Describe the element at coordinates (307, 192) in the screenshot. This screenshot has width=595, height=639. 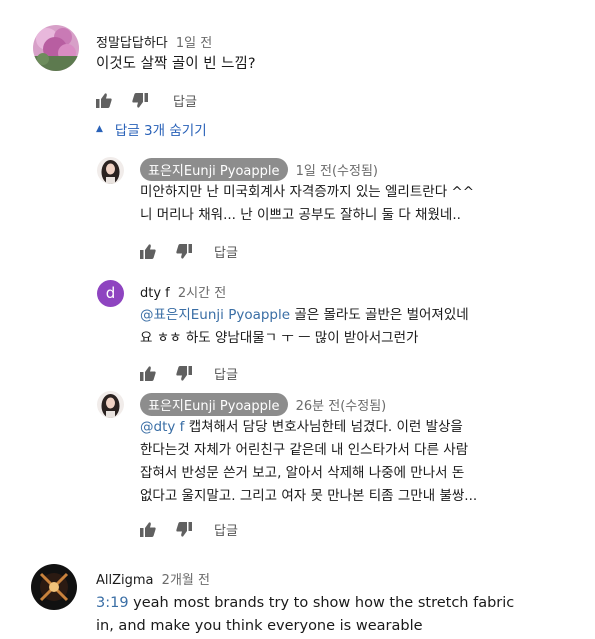
I see `reply-text-line: 미안하지만 난 미국회계사 자격증까지 있는 엘리트란다 ^^` at that location.